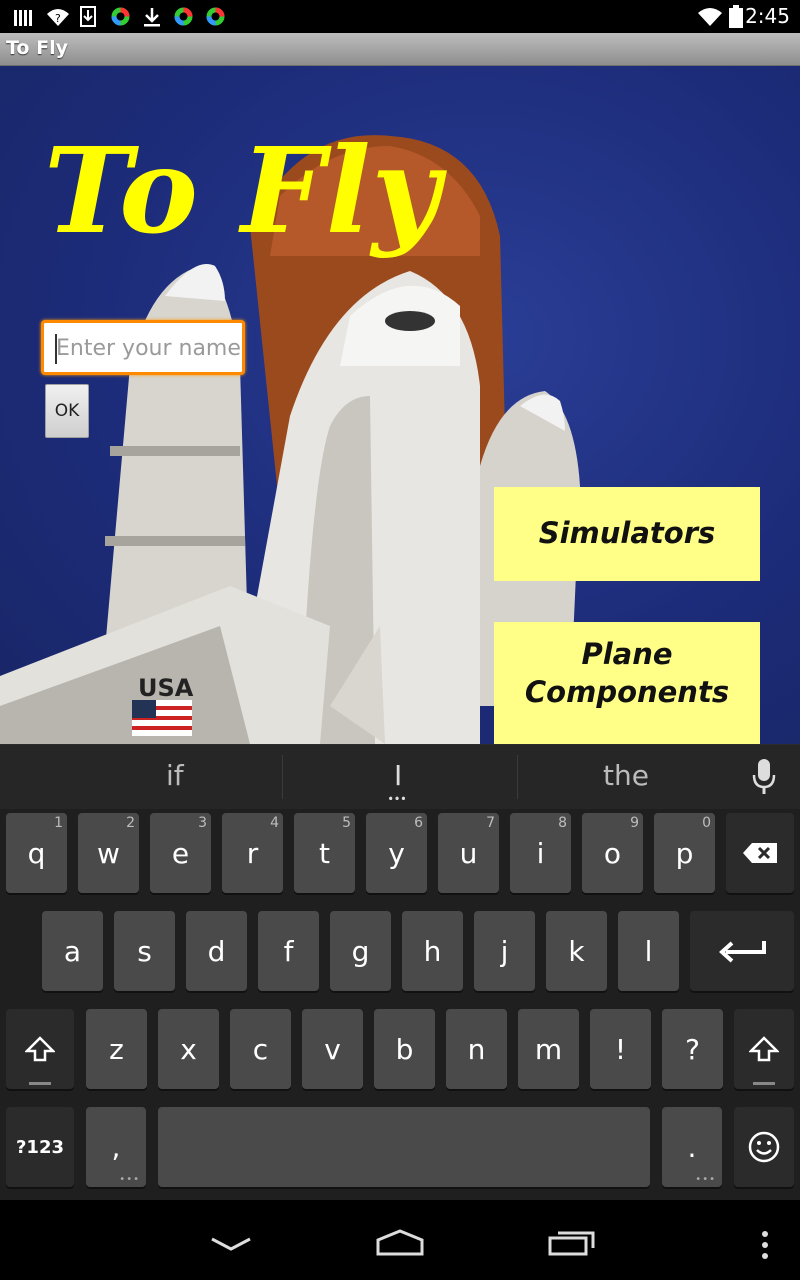  Describe the element at coordinates (183, 16) in the screenshot. I see `app-notification-icon` at that location.